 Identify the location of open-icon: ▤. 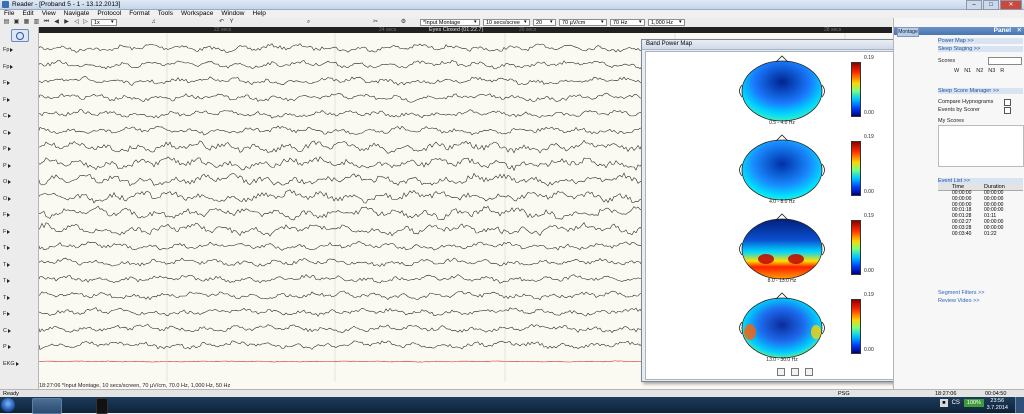
(6, 22).